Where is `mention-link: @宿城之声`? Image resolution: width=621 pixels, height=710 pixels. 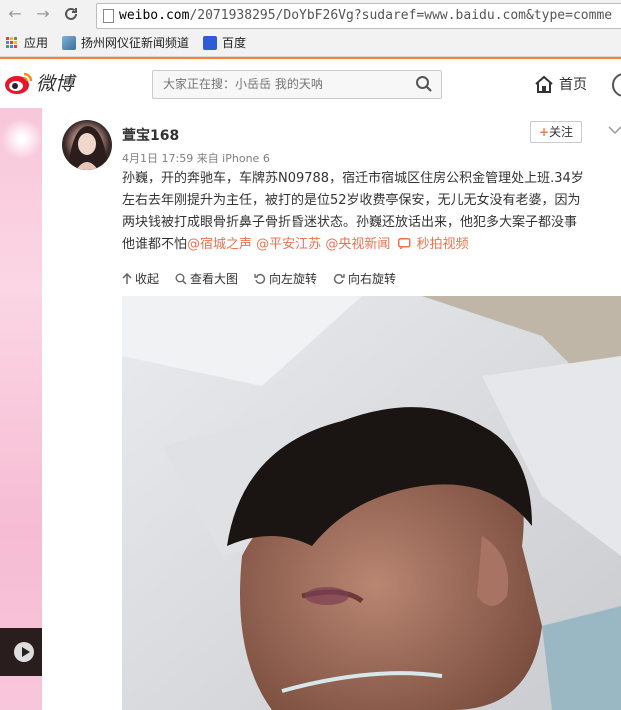
mention-link: @宿城之声 is located at coordinates (219, 244).